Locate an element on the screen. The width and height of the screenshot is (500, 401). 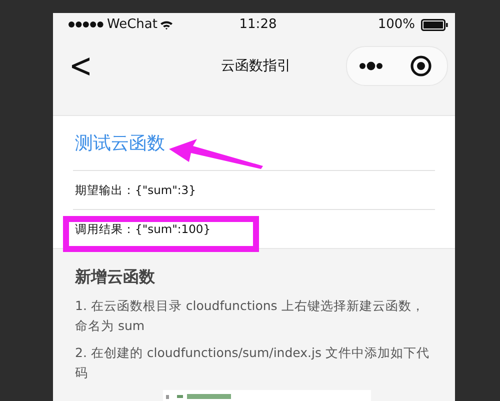
wifi-icon is located at coordinates (167, 25).